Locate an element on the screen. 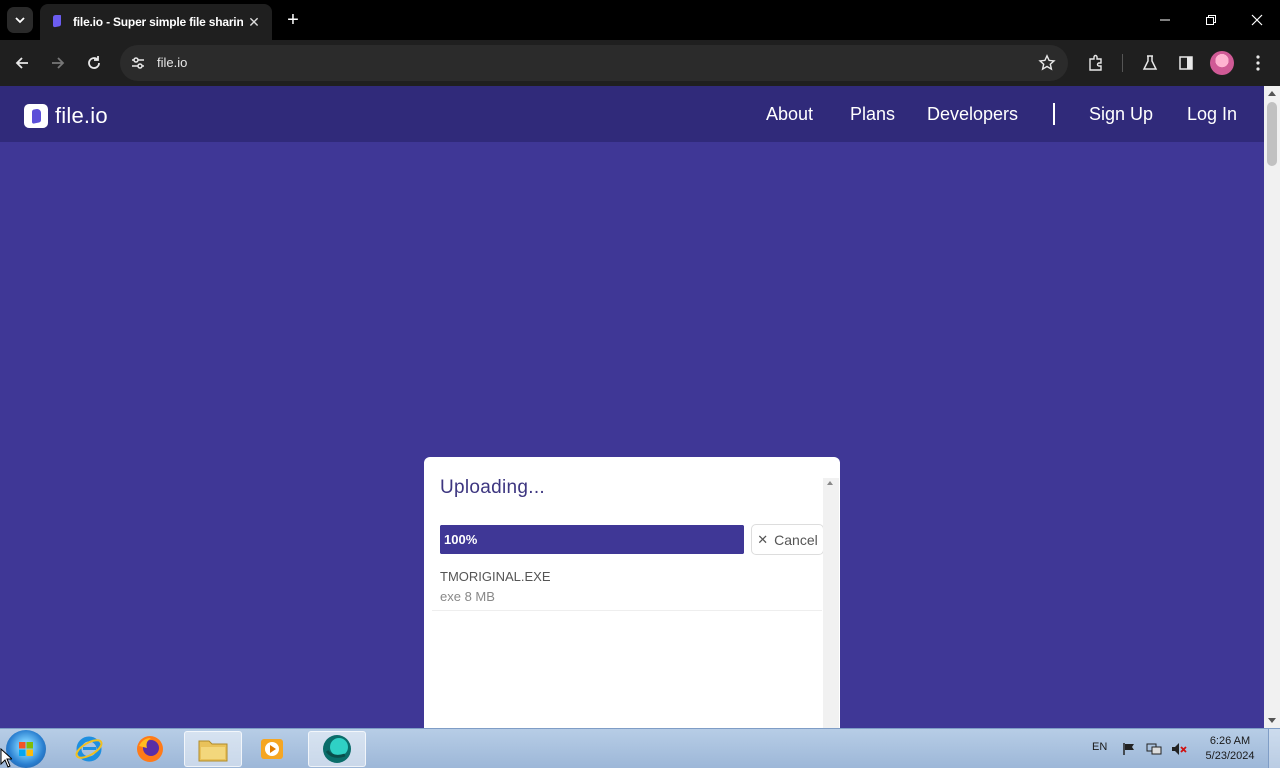 The width and height of the screenshot is (1280, 768). file-name: TMORIGINAL.EXE is located at coordinates (495, 576).